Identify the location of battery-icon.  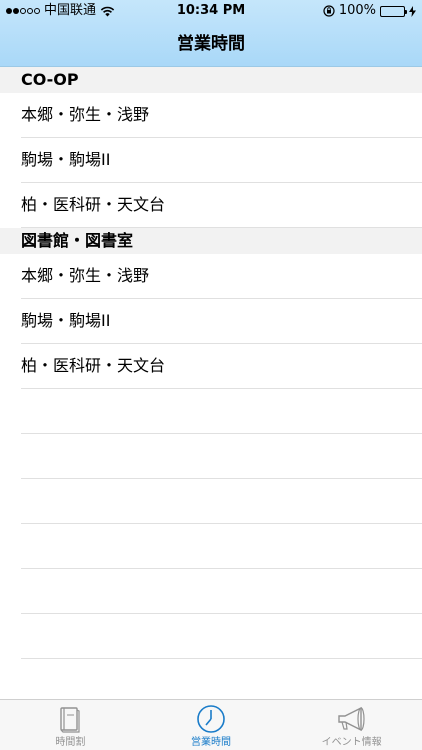
(393, 11).